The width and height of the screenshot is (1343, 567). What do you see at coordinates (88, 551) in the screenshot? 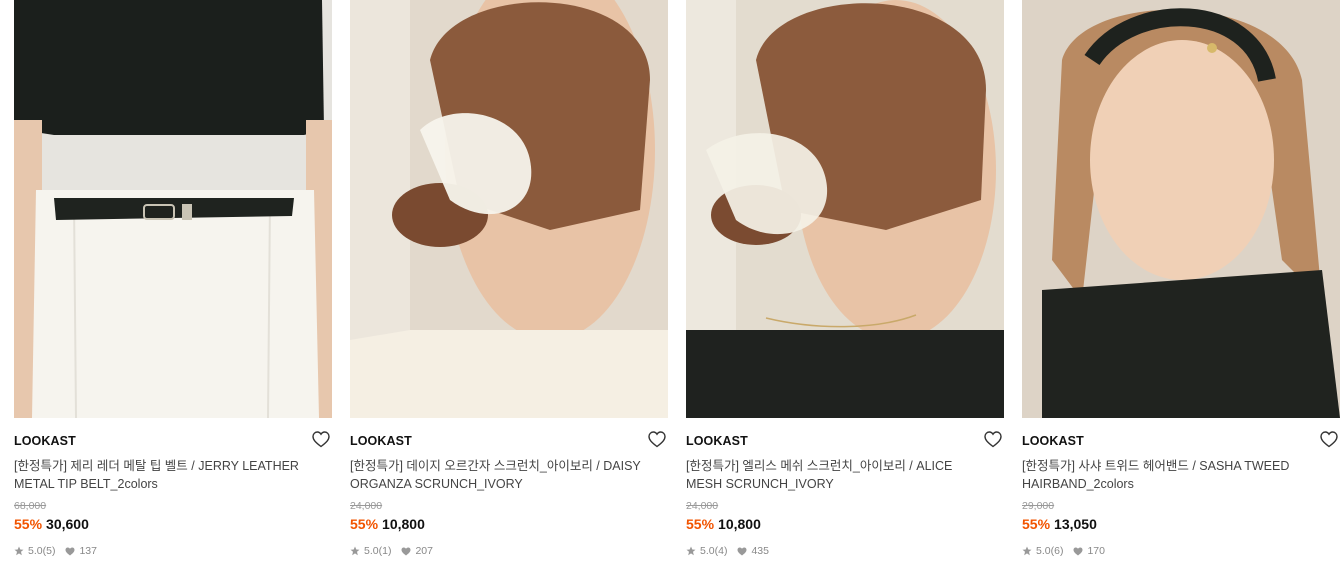
I see `like-count: 137` at bounding box center [88, 551].